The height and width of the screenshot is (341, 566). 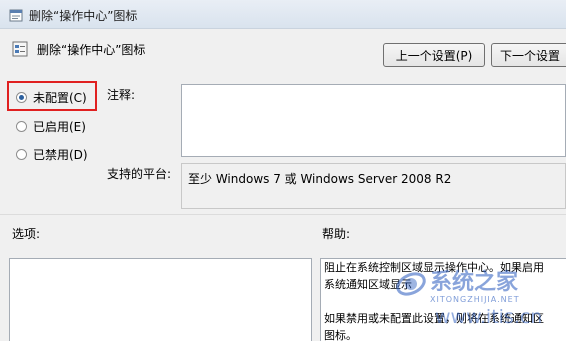 What do you see at coordinates (83, 16) in the screenshot?
I see `window-title: 删除“操作中心”图标` at bounding box center [83, 16].